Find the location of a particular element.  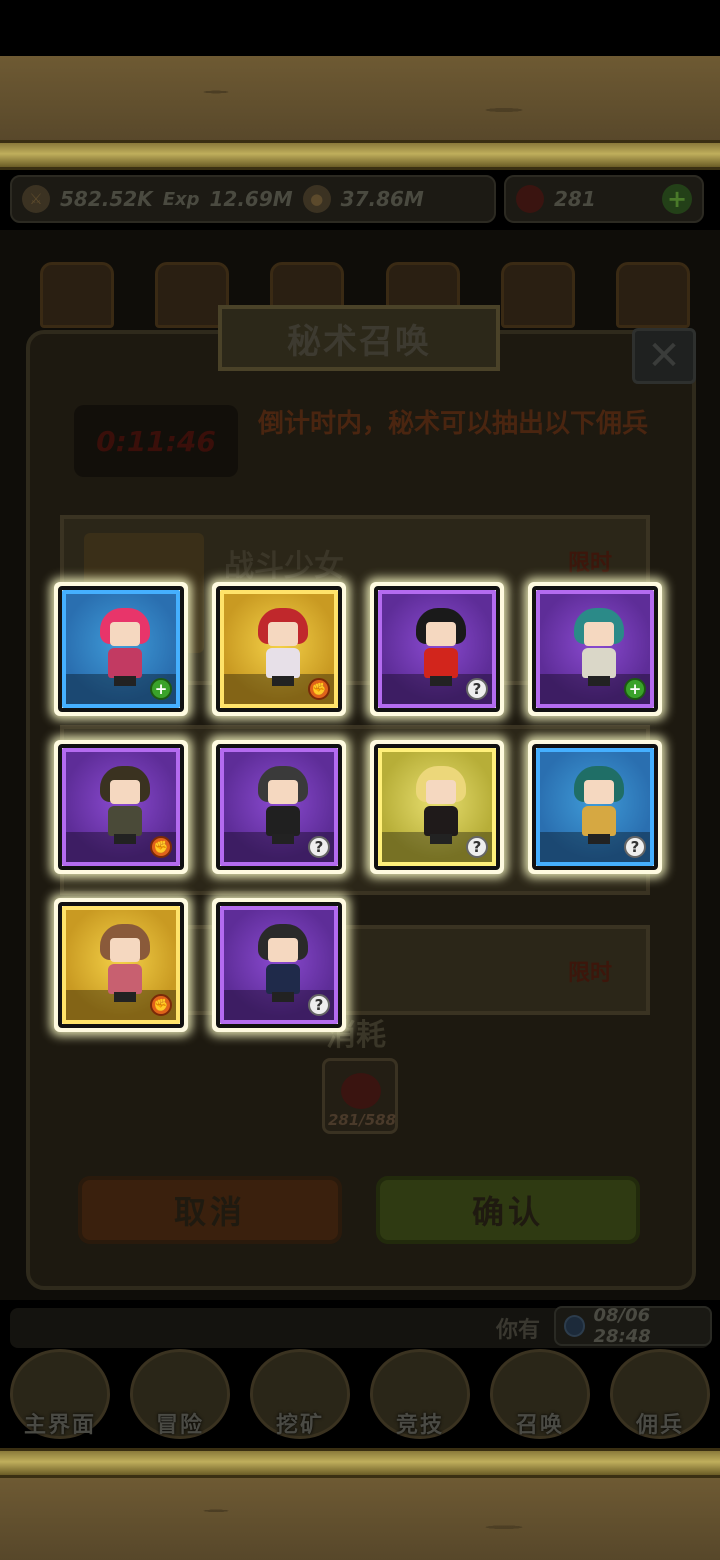

gold-coin-icon: ● is located at coordinates (316, 199).